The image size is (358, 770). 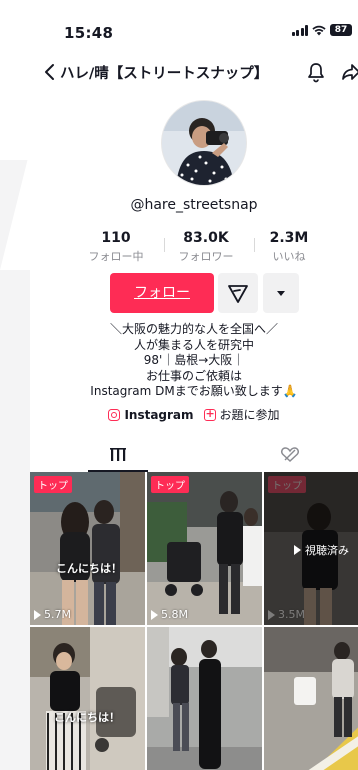 I want to click on view-count: 5.7M, so click(x=52, y=614).